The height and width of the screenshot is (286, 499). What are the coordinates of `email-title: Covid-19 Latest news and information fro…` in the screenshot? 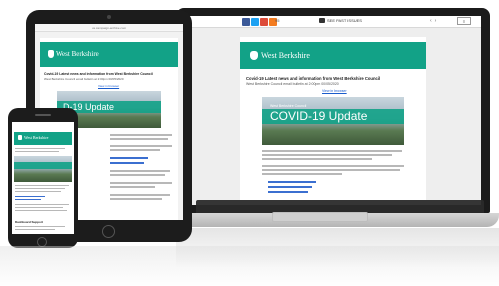 It's located at (313, 78).